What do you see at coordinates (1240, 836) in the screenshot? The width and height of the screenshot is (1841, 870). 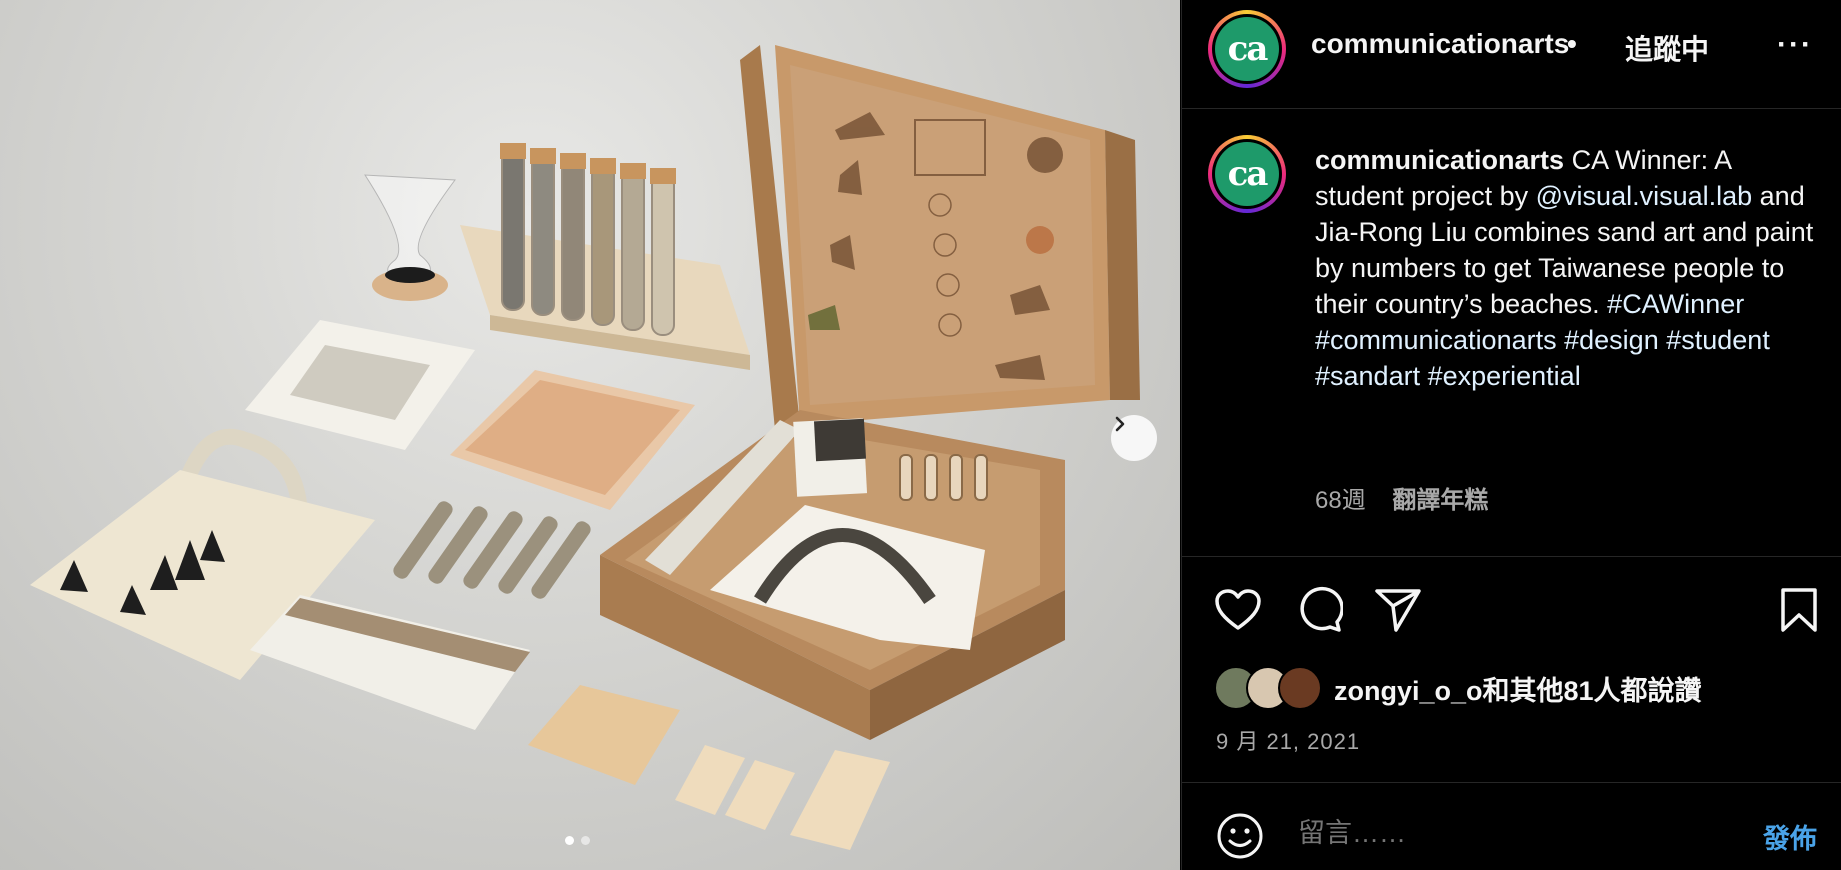 I see `emoji-icon` at bounding box center [1240, 836].